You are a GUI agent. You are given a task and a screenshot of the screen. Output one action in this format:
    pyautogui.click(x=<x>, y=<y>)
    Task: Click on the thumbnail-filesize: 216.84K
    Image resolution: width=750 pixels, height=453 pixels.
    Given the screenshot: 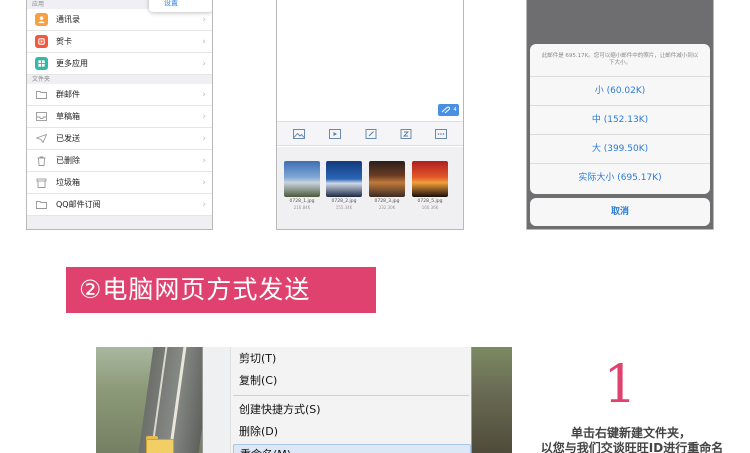 What is the action you would take?
    pyautogui.click(x=302, y=207)
    